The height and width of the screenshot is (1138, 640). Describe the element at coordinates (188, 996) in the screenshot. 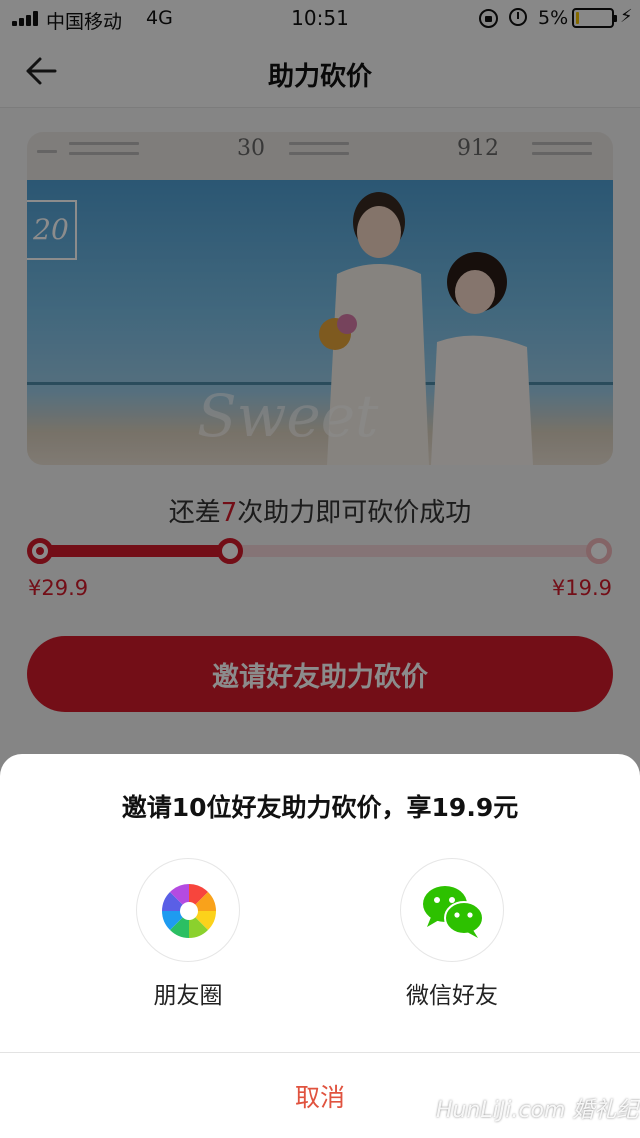

I see `share-moments-label: 朋友圈` at that location.